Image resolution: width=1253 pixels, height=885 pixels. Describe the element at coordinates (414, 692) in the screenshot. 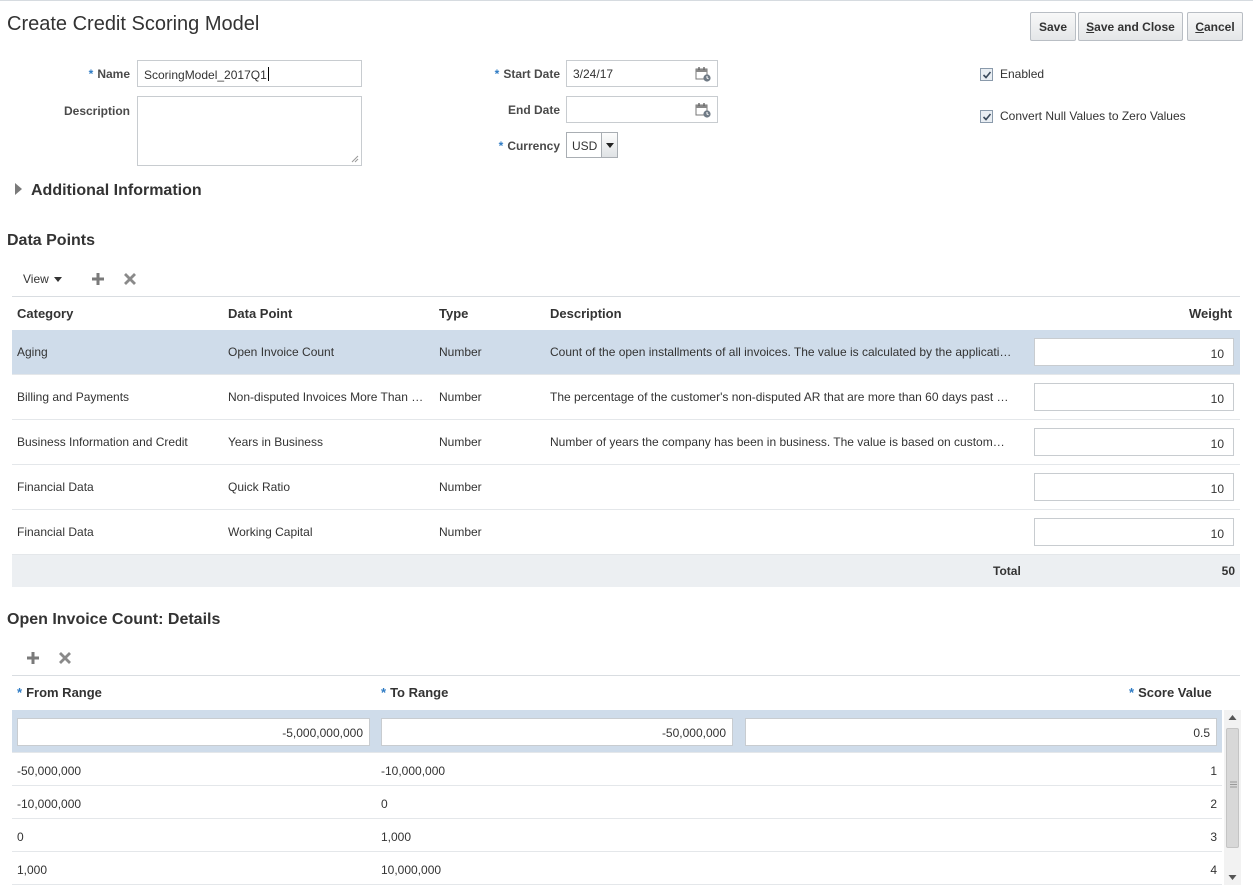

I see `column-header-to-range: * To Range` at that location.